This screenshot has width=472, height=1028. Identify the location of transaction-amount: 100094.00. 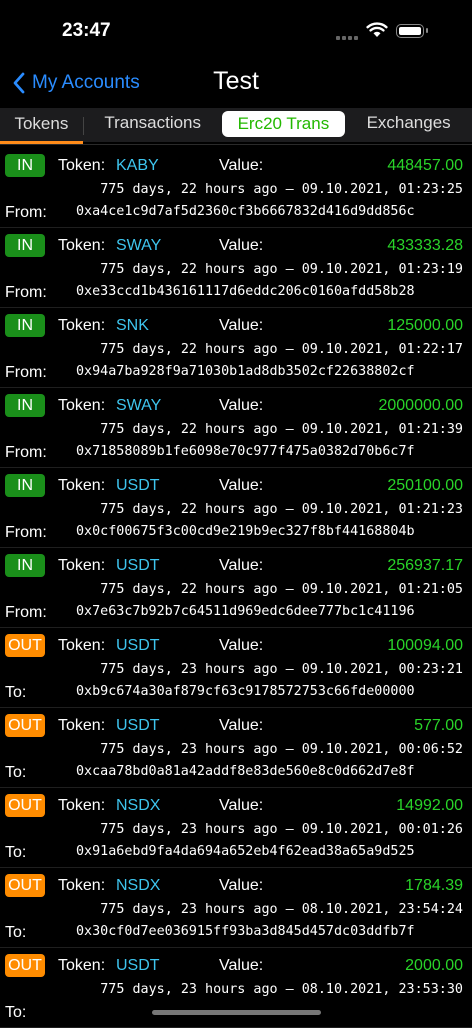
(425, 645).